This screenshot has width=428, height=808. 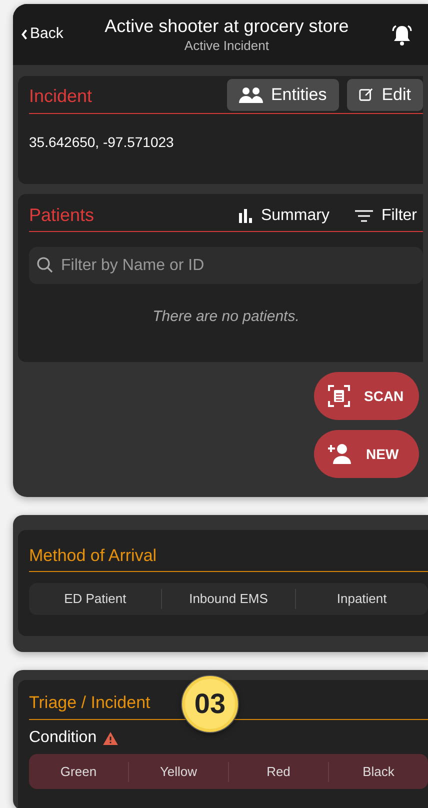 I want to click on segment-option: Inbound EMS, so click(x=228, y=599).